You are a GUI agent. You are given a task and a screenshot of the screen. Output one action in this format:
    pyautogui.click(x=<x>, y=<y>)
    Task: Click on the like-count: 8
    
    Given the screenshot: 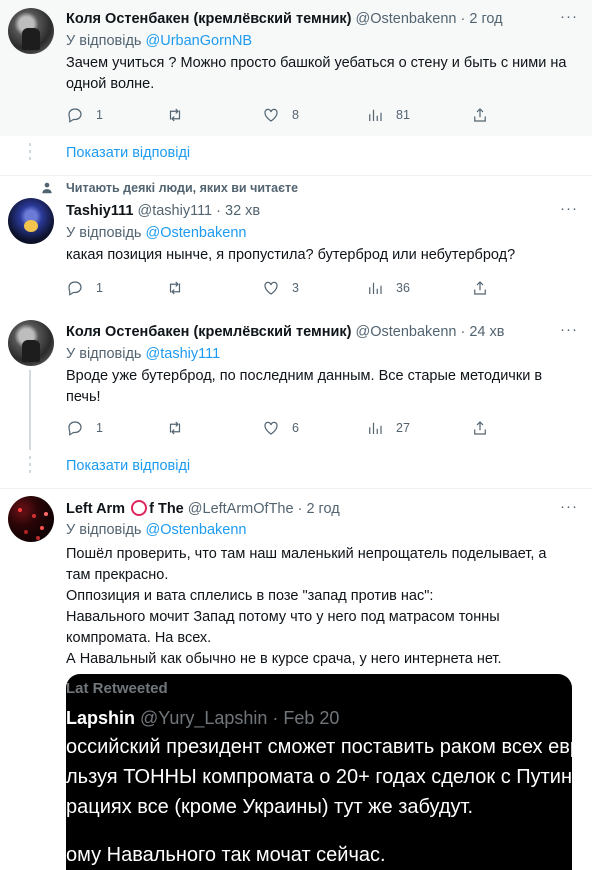 What is the action you would take?
    pyautogui.click(x=295, y=115)
    